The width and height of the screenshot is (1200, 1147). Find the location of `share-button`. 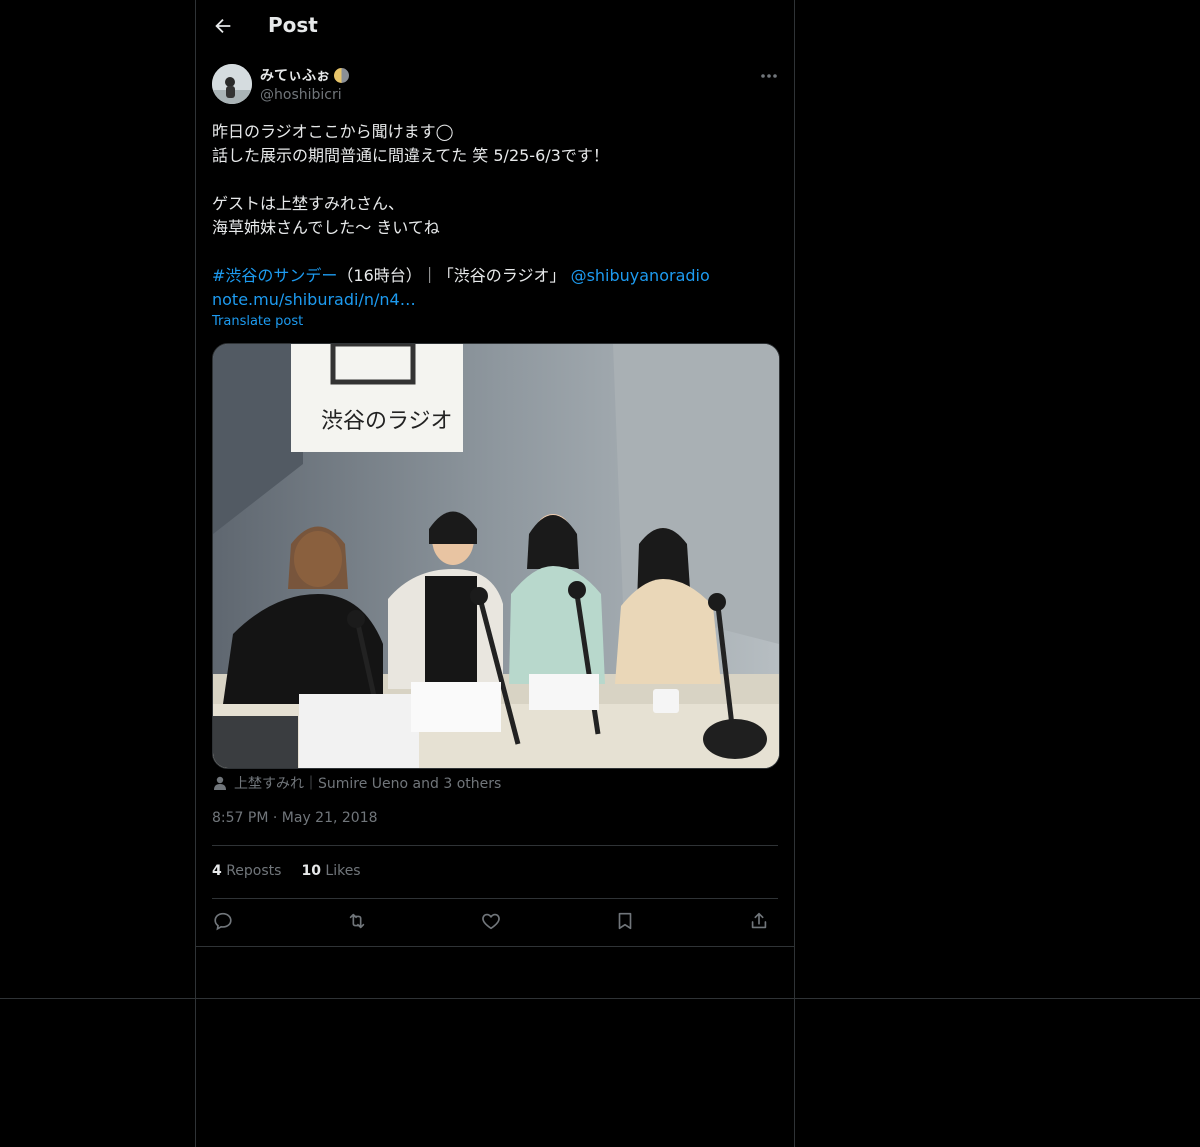

share-button is located at coordinates (759, 921).